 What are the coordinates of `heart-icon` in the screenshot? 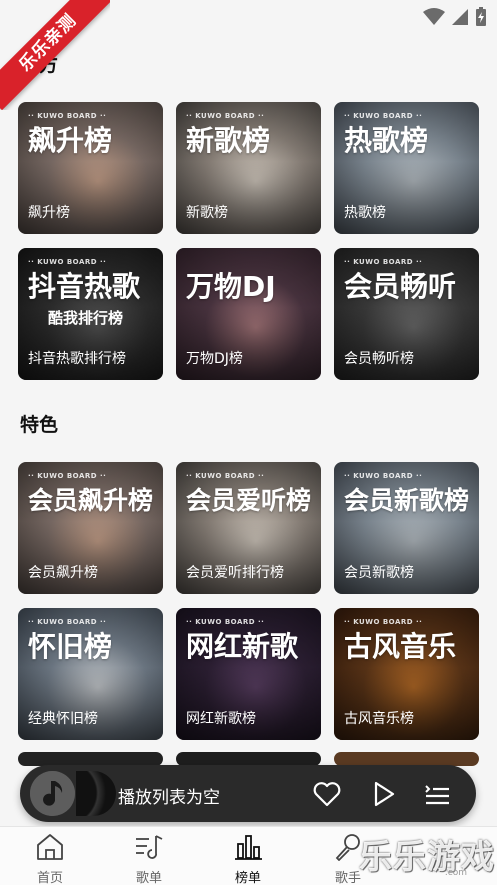 It's located at (327, 794).